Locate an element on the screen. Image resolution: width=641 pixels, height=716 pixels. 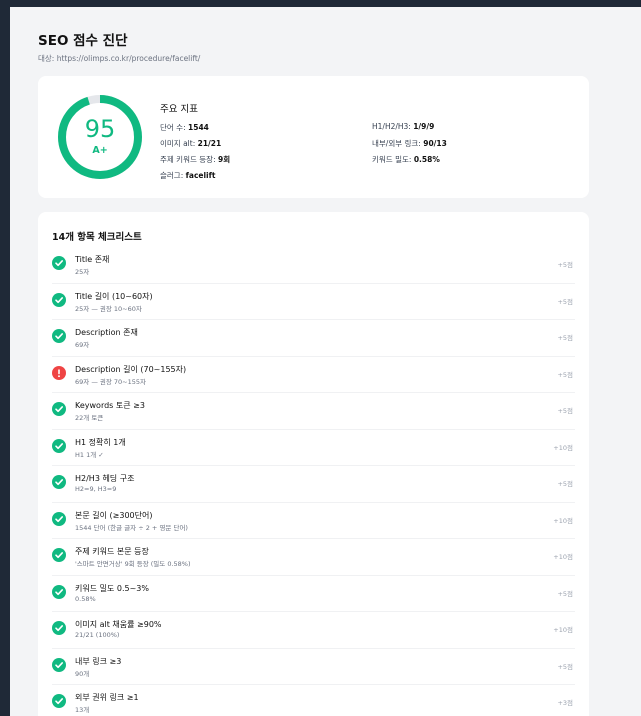
metric-keyword-density: 키워드 밀도: 0.58% is located at coordinates (406, 159).